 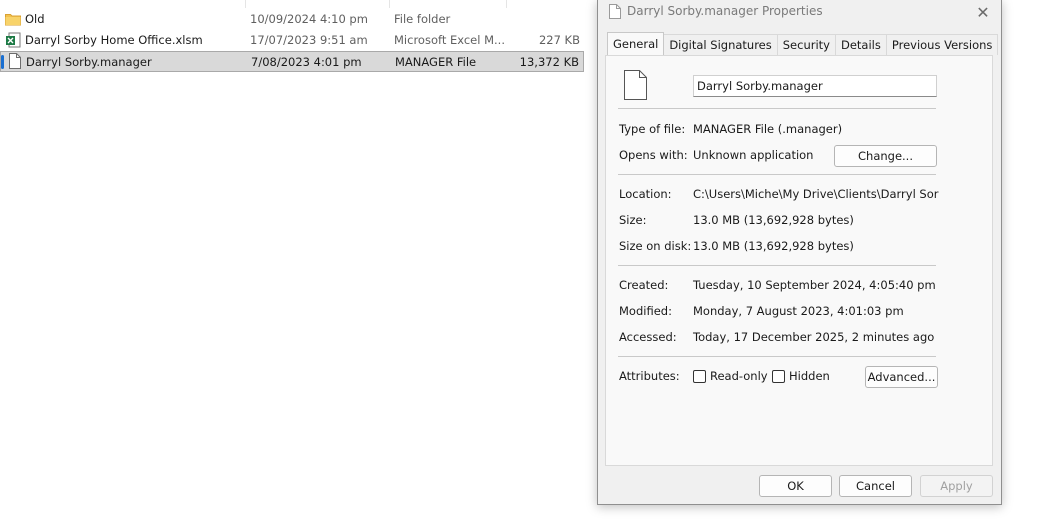 I want to click on tab-previous-versions: Previous Versions, so click(x=942, y=44).